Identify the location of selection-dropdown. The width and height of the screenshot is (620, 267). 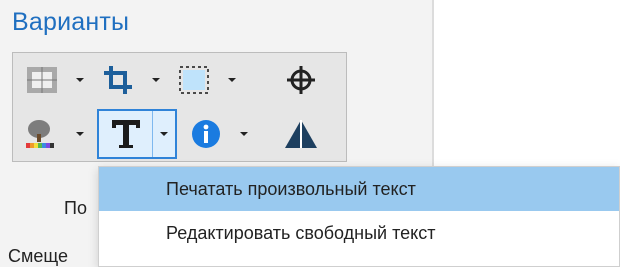
(232, 80).